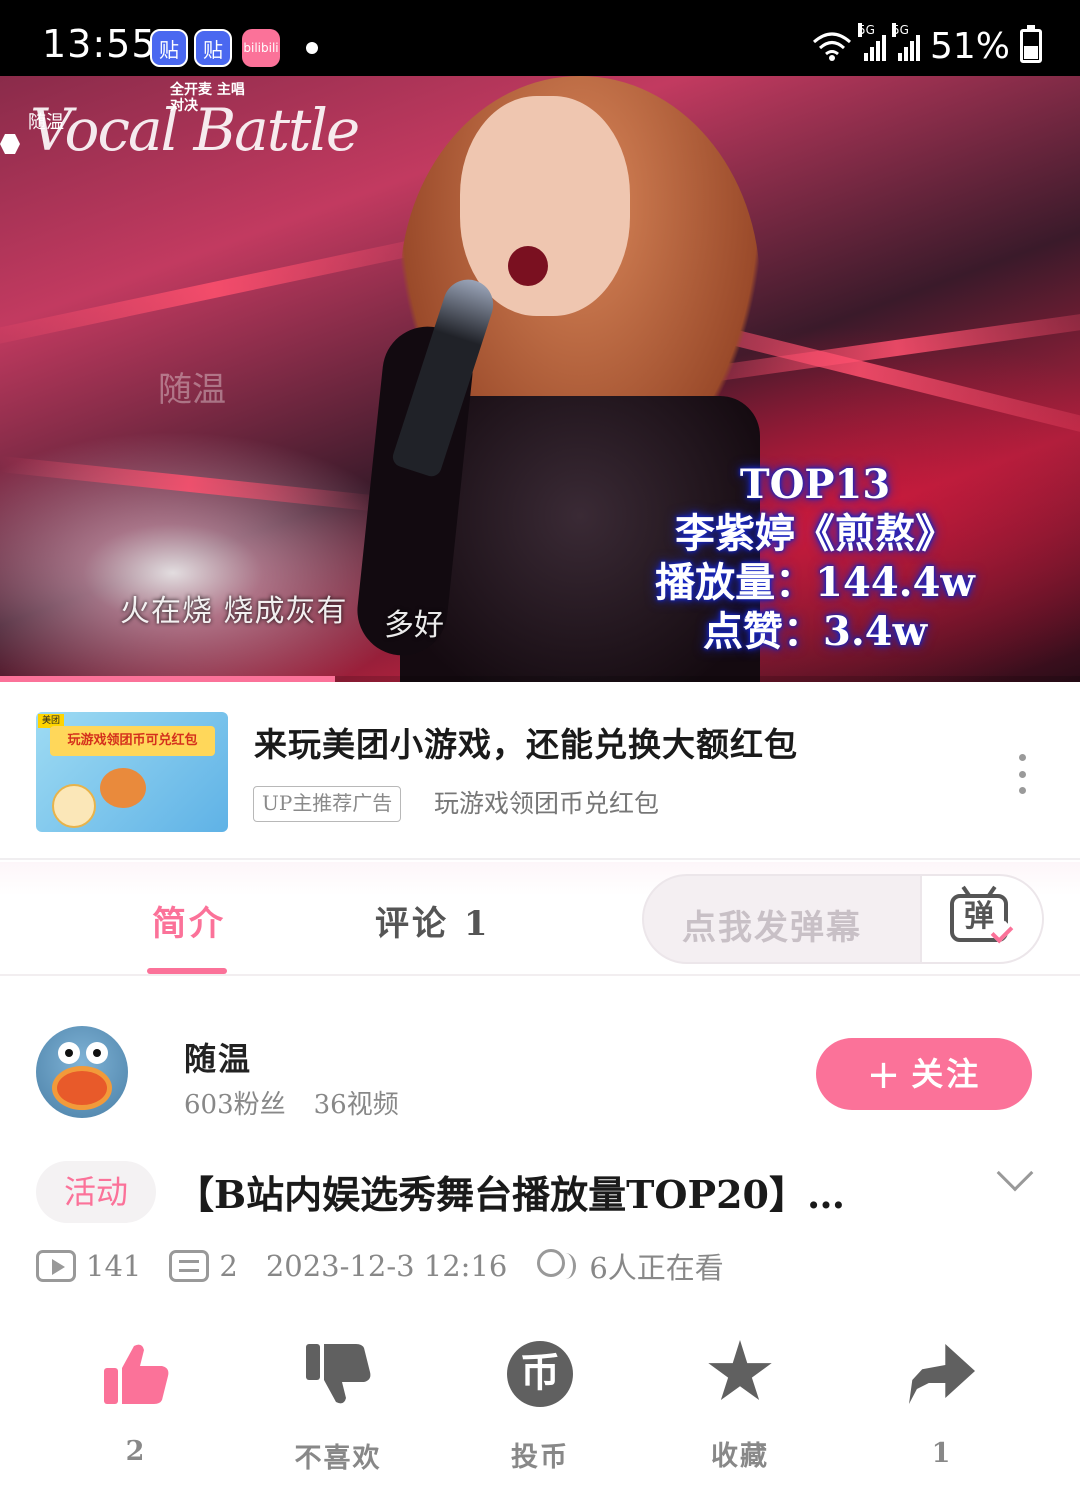 The image size is (1080, 1496). Describe the element at coordinates (740, 1405) in the screenshot. I see `favorite-button: 收藏` at that location.